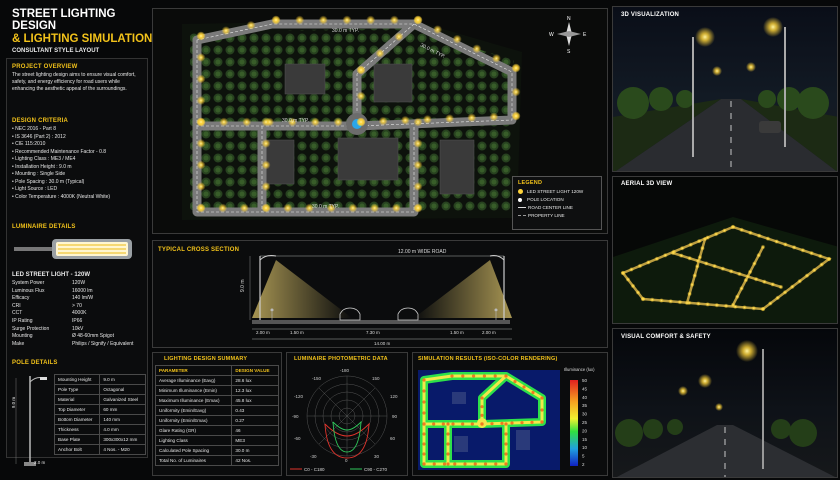 The image size is (840, 480). Describe the element at coordinates (122, 449) in the screenshot. I see `pole-value: 4 Nos. - M20` at that location.